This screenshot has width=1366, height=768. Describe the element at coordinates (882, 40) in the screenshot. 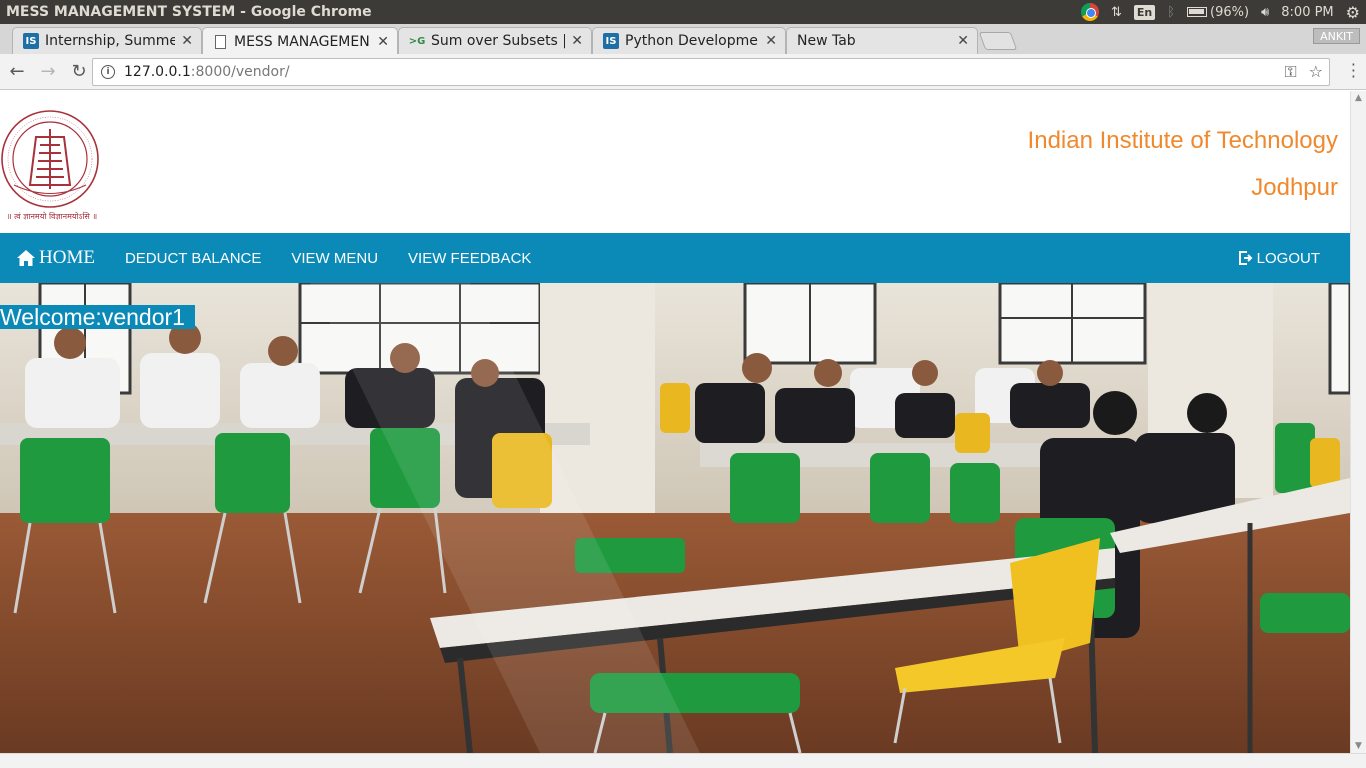

I see `tab-new-tab: New Tab ✕` at that location.